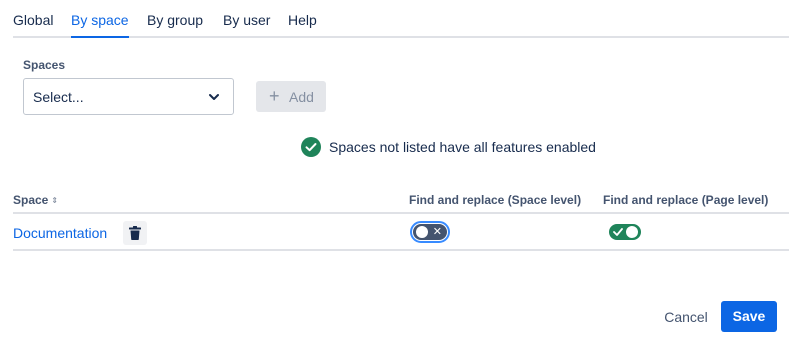 The width and height of the screenshot is (798, 347). What do you see at coordinates (625, 232) in the screenshot?
I see `page-level-toggle` at bounding box center [625, 232].